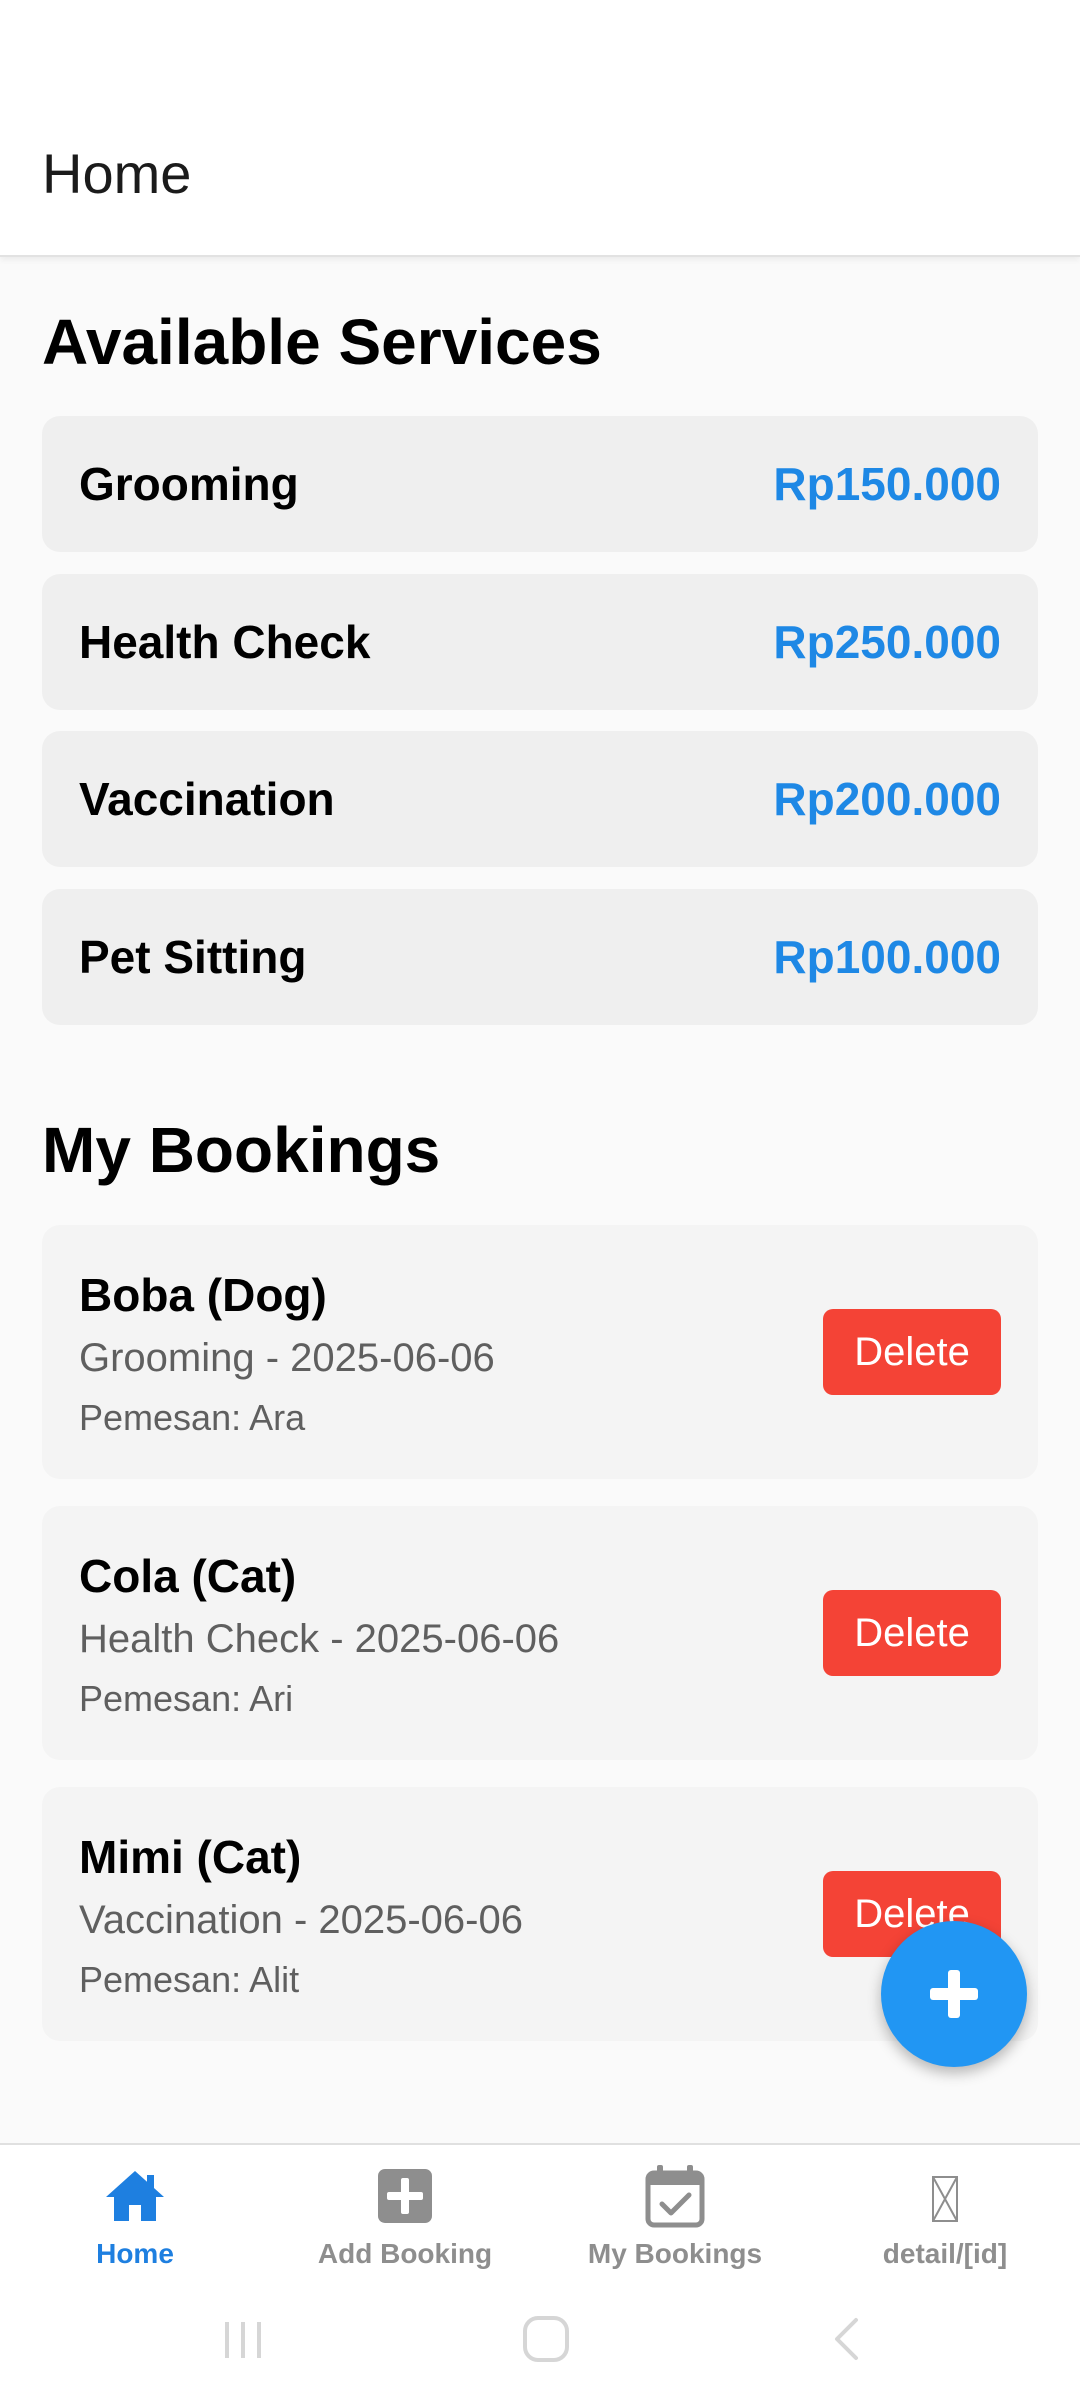 Image resolution: width=1080 pixels, height=2400 pixels. Describe the element at coordinates (945, 2199) in the screenshot. I see `missing-glyph-icon` at that location.